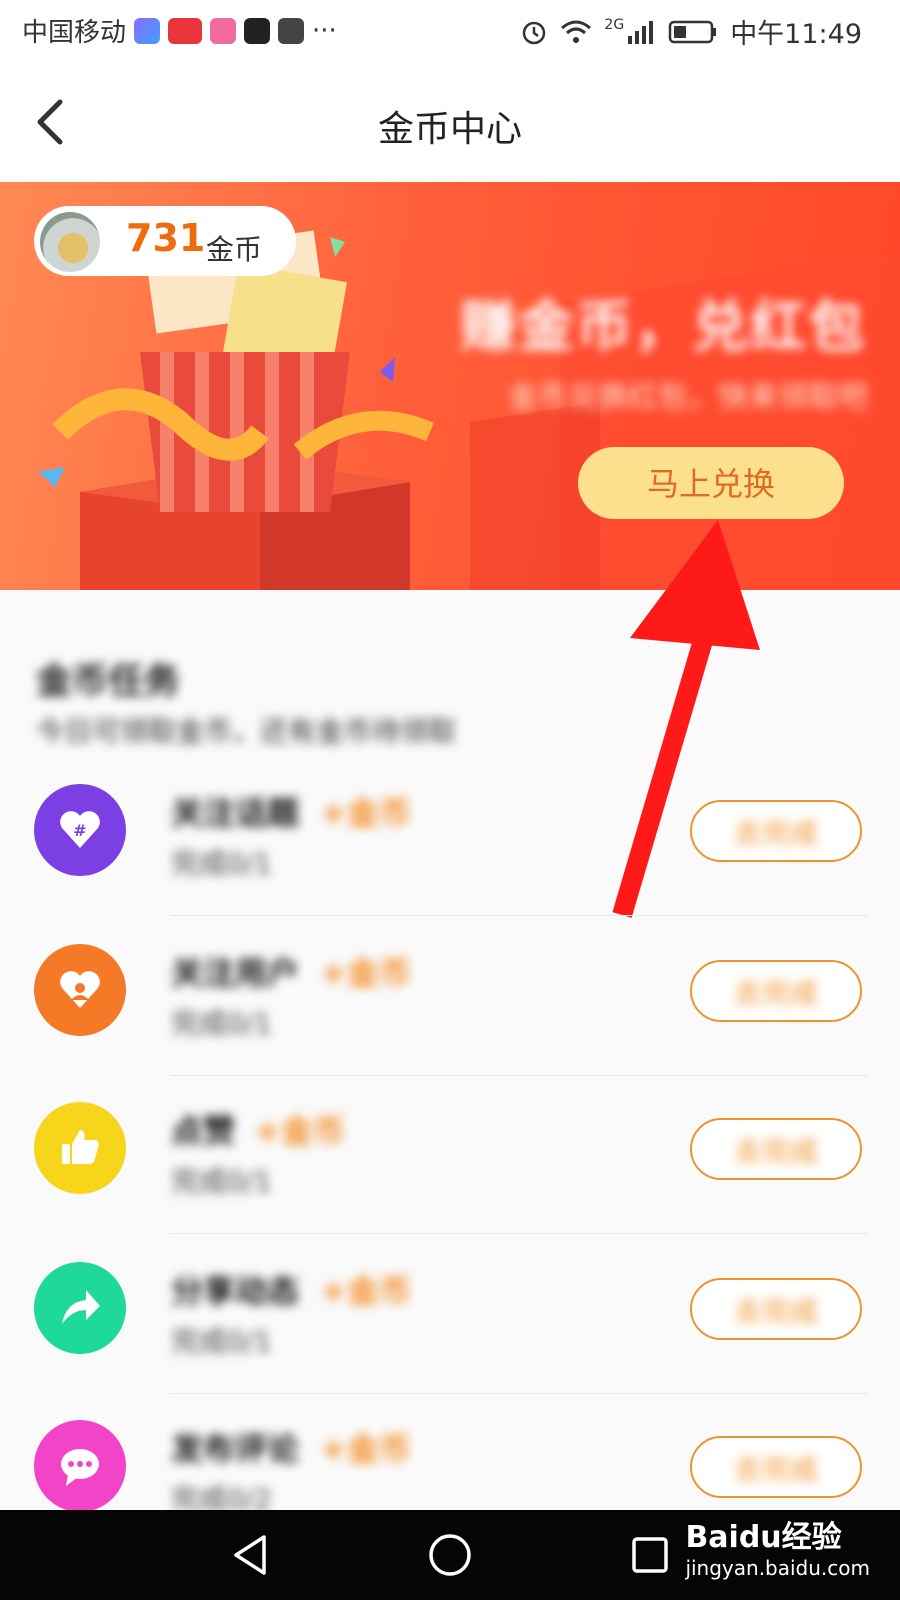 This screenshot has width=900, height=1600. What do you see at coordinates (234, 249) in the screenshot?
I see `coin-unit: 金币` at bounding box center [234, 249].